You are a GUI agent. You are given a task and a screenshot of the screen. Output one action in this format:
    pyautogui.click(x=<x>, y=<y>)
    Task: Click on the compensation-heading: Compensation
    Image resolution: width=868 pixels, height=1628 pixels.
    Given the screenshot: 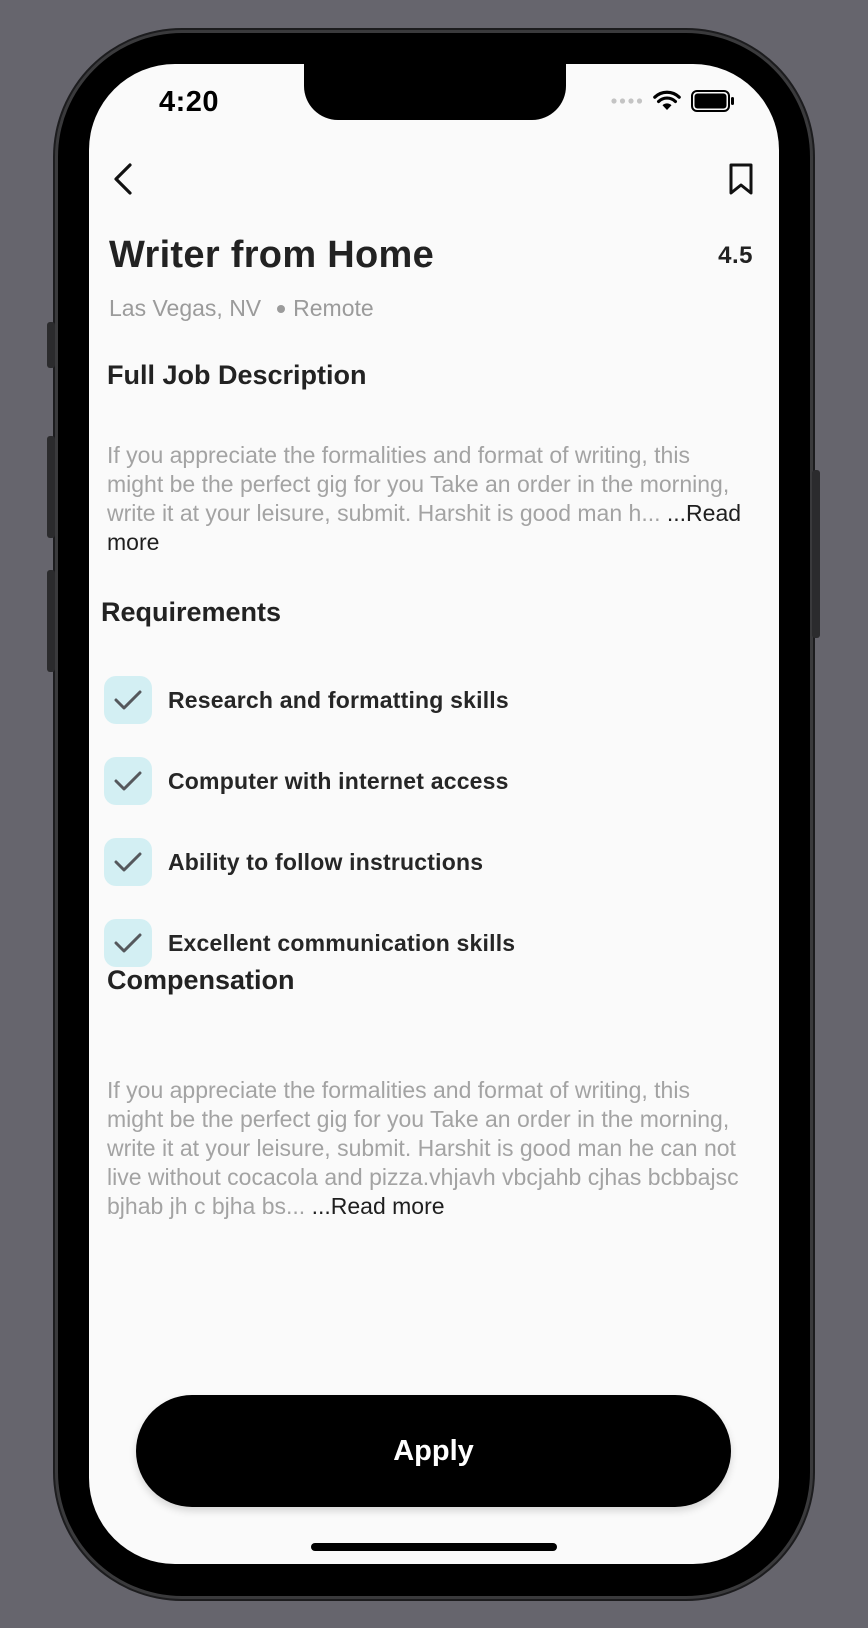 What is the action you would take?
    pyautogui.click(x=201, y=980)
    